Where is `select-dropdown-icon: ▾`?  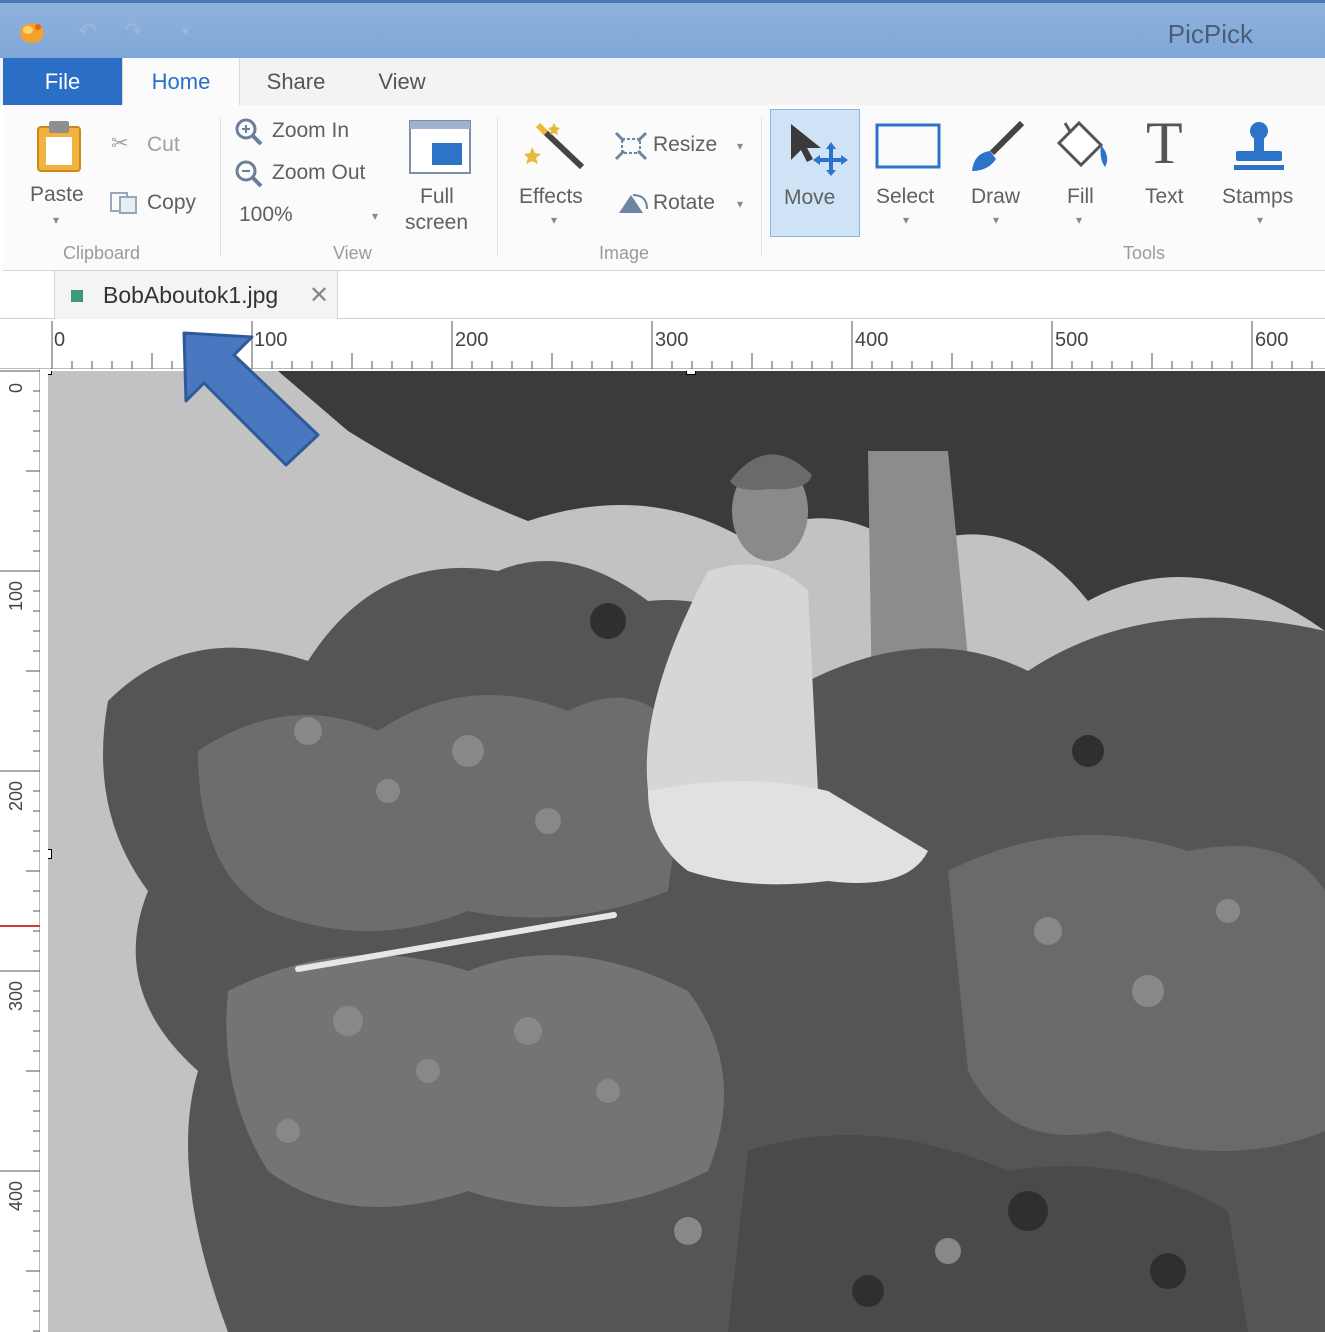
select-dropdown-icon: ▾ is located at coordinates (906, 220).